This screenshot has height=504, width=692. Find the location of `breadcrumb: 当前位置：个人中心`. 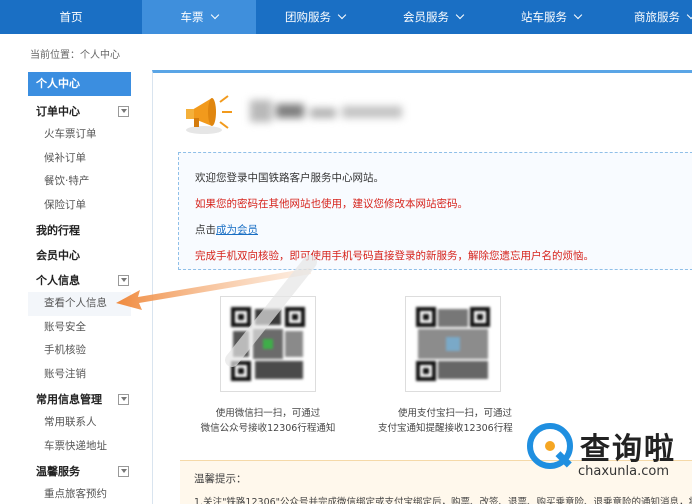

breadcrumb: 当前位置：个人中心 is located at coordinates (75, 55).